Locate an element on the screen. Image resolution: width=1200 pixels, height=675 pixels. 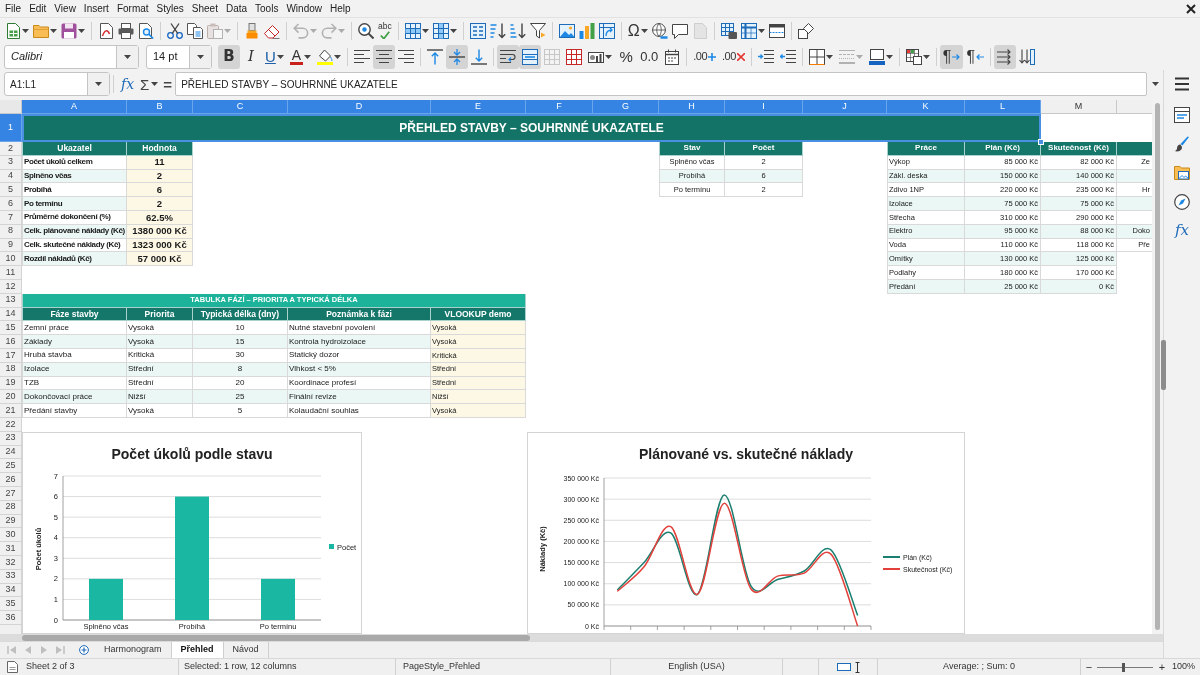
delete-decimal-button: .00 is located at coordinates (733, 56).